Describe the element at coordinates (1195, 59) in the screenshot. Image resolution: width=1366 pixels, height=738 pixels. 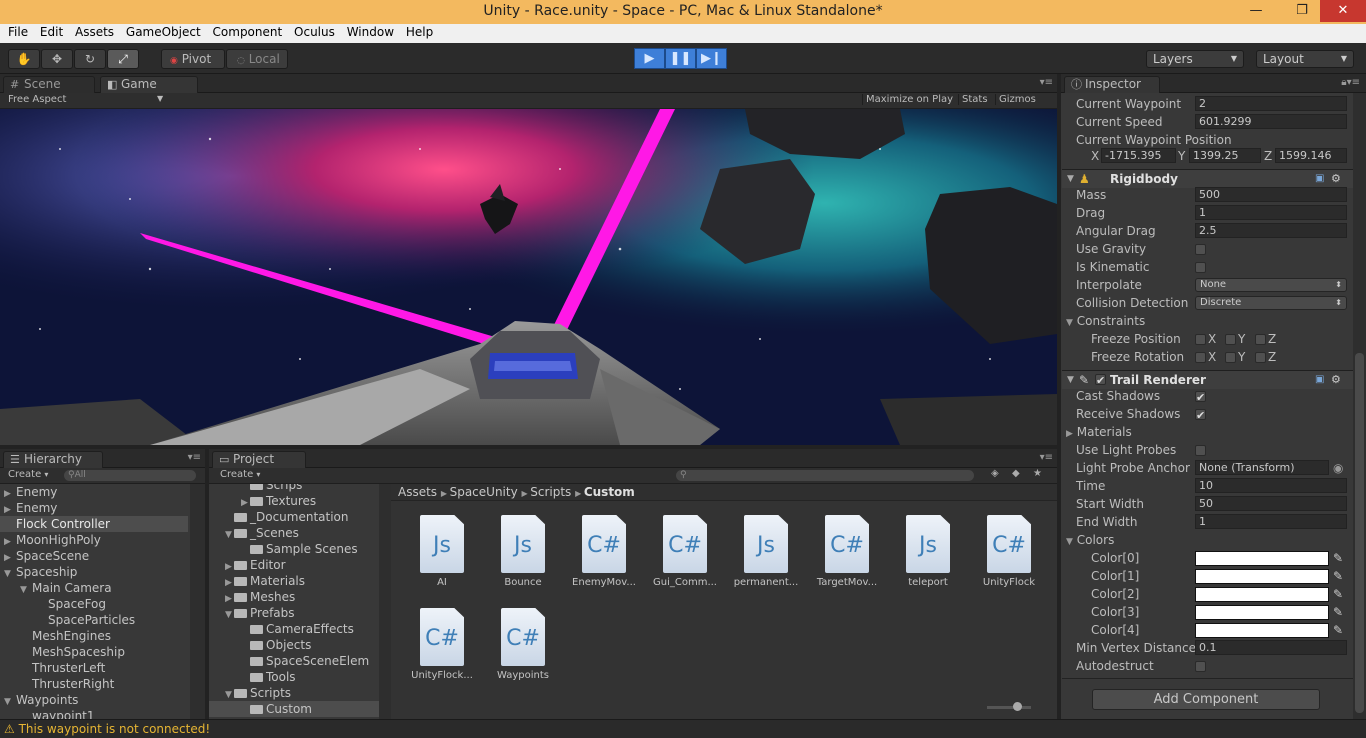
I see `layers-dropdown: Layers▼` at that location.